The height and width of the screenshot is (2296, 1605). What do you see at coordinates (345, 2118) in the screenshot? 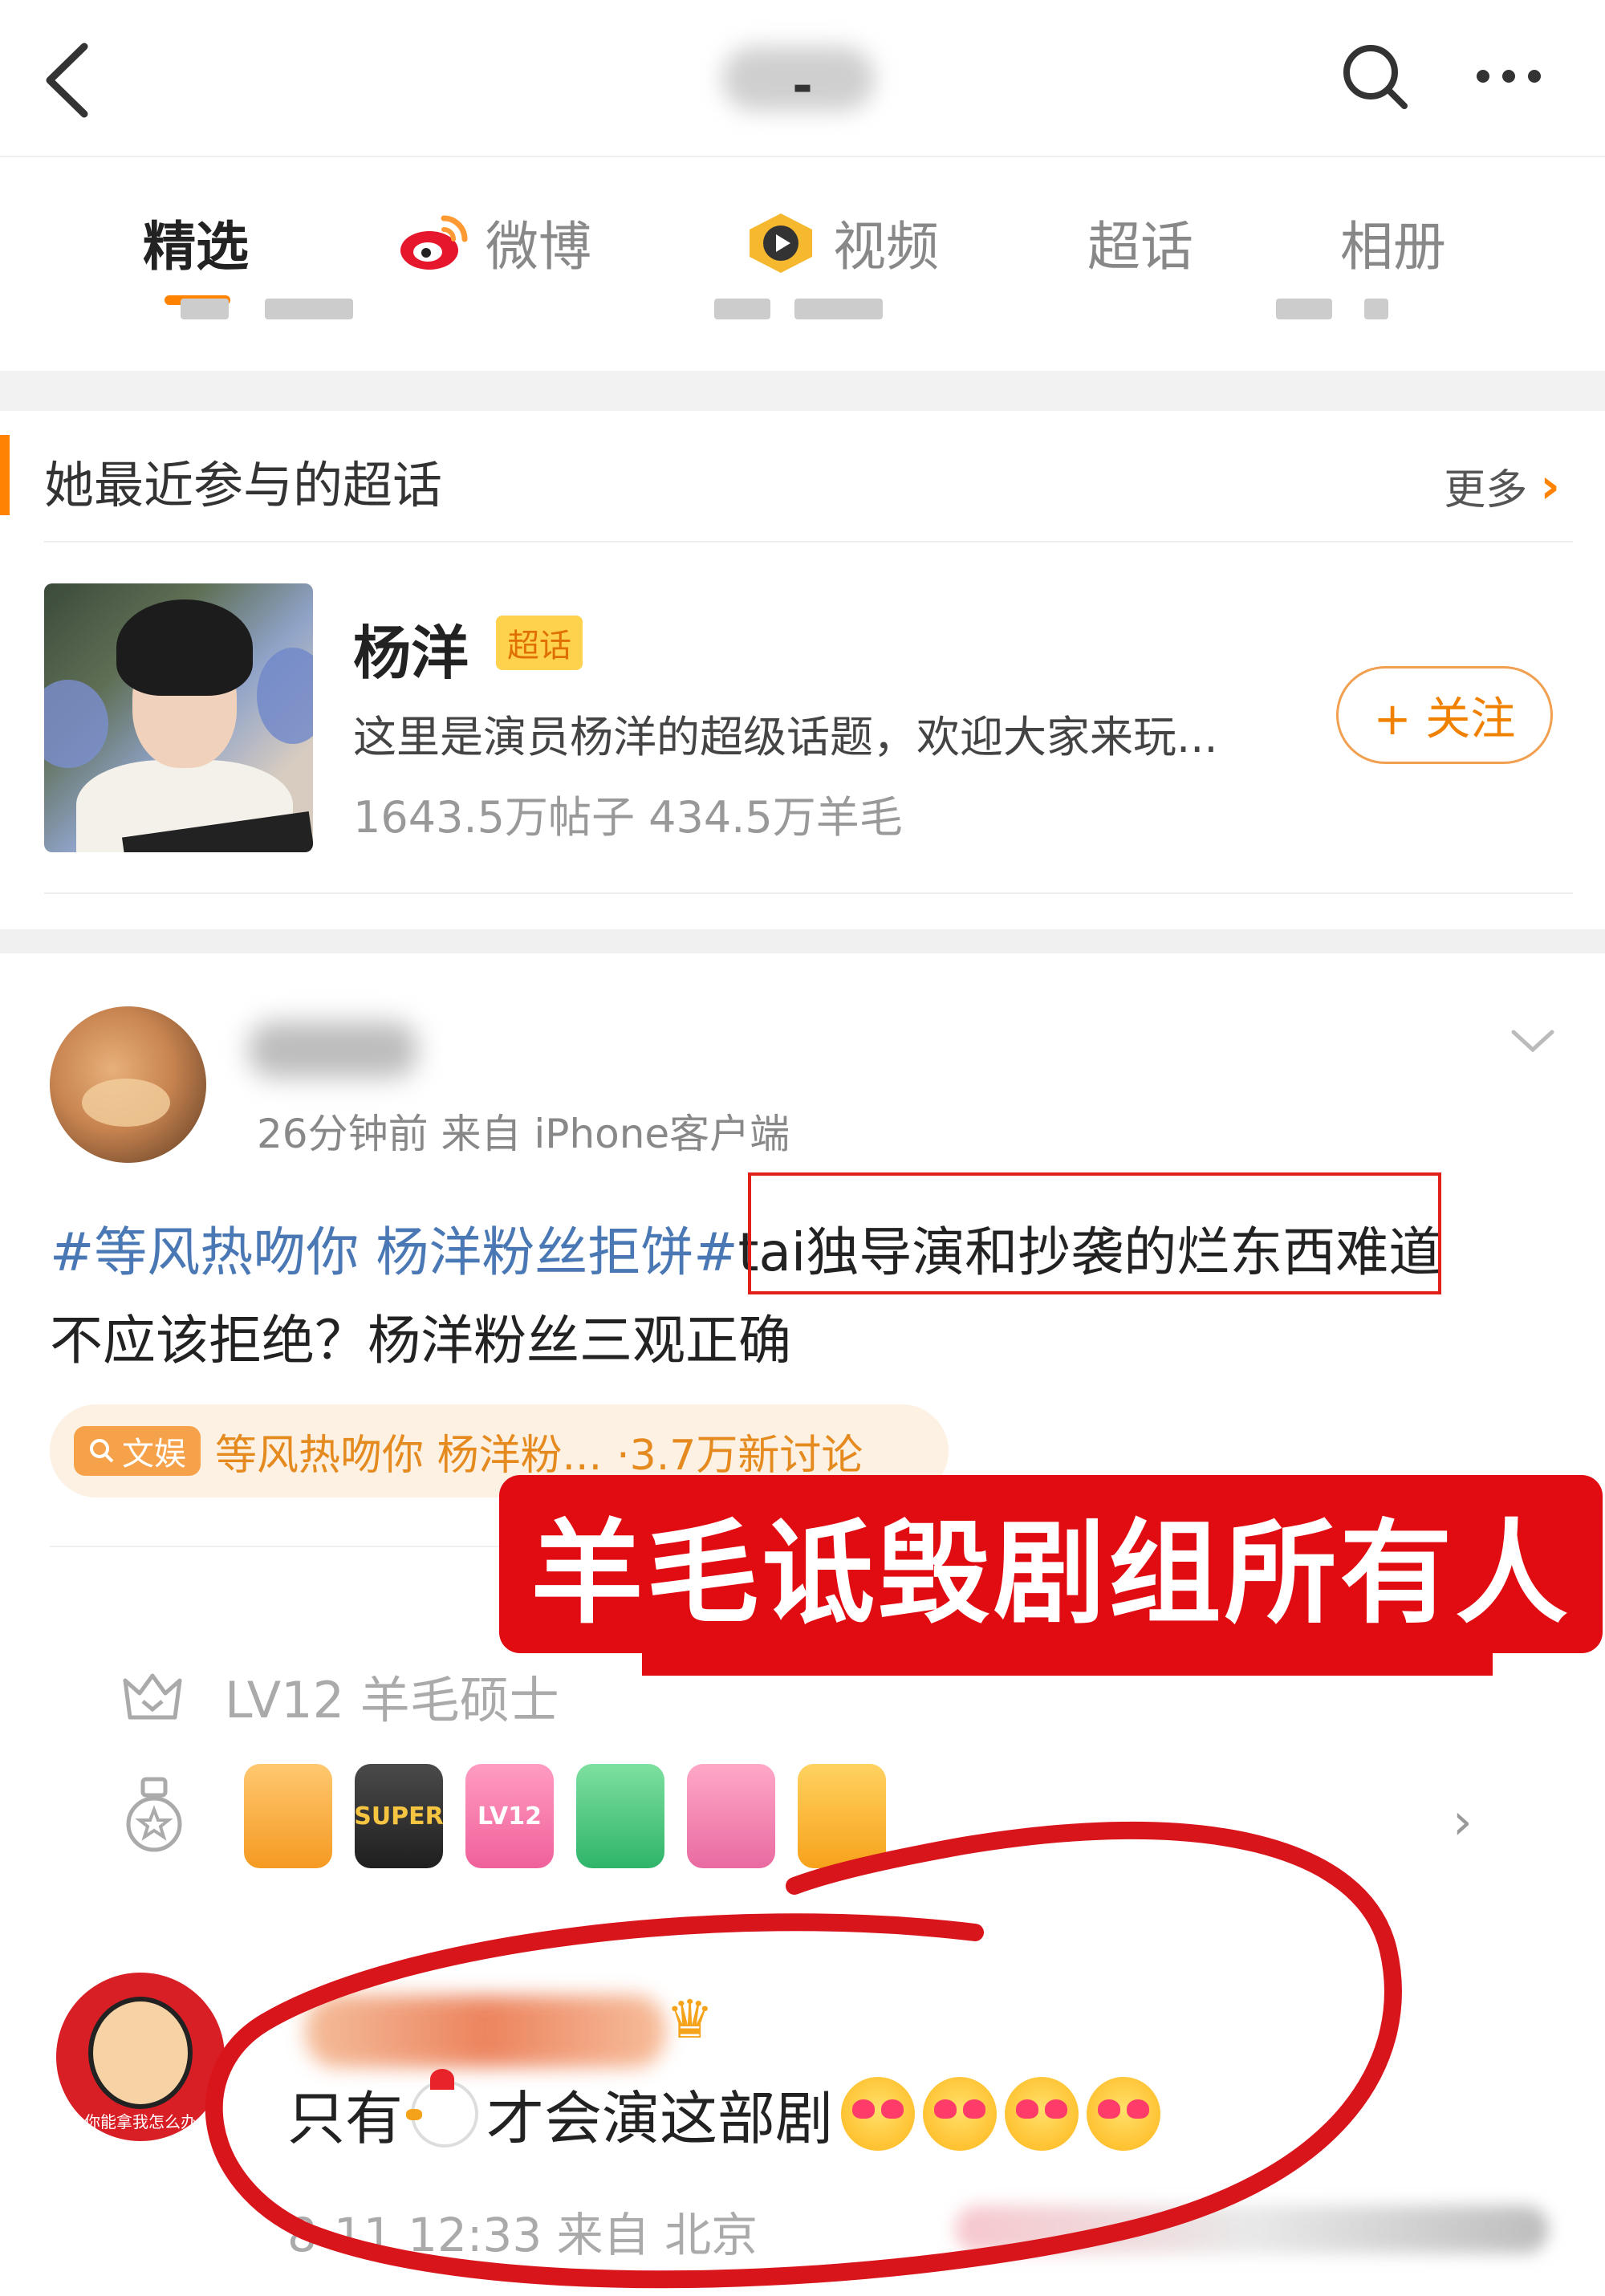
I see `comment-text-start: 只有` at bounding box center [345, 2118].